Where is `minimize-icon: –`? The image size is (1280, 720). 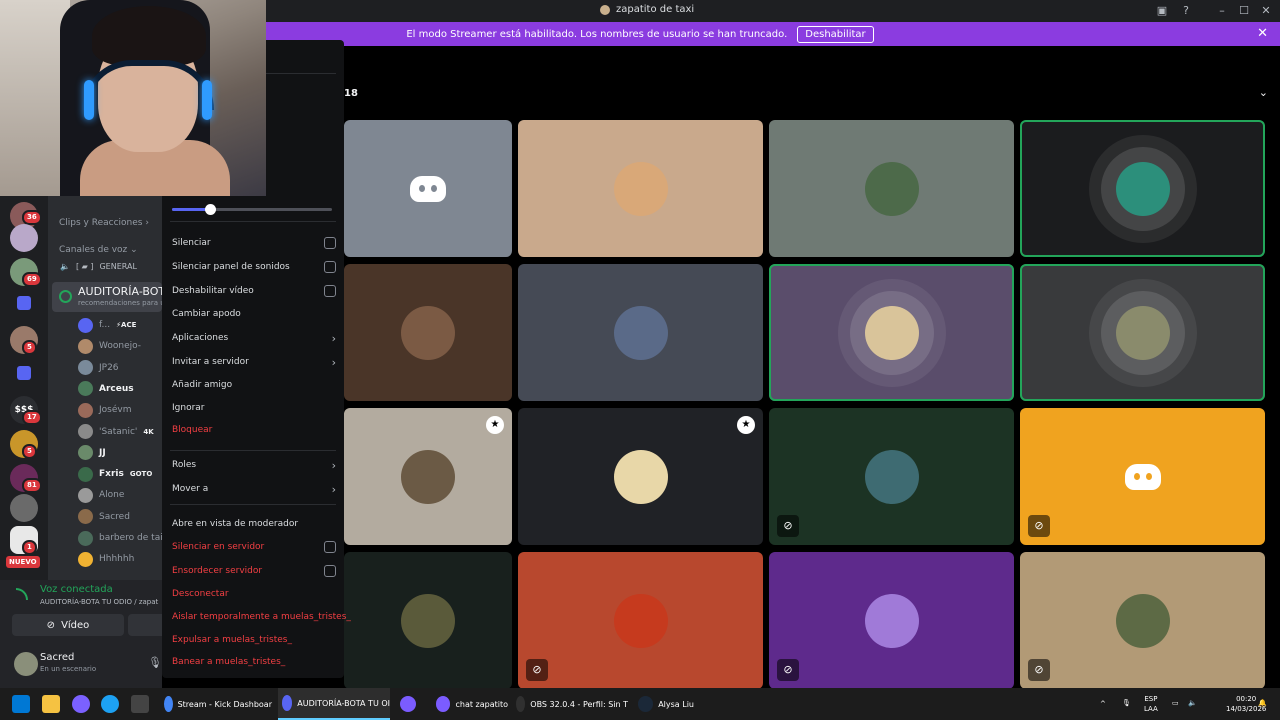 minimize-icon: – is located at coordinates (1222, 11).